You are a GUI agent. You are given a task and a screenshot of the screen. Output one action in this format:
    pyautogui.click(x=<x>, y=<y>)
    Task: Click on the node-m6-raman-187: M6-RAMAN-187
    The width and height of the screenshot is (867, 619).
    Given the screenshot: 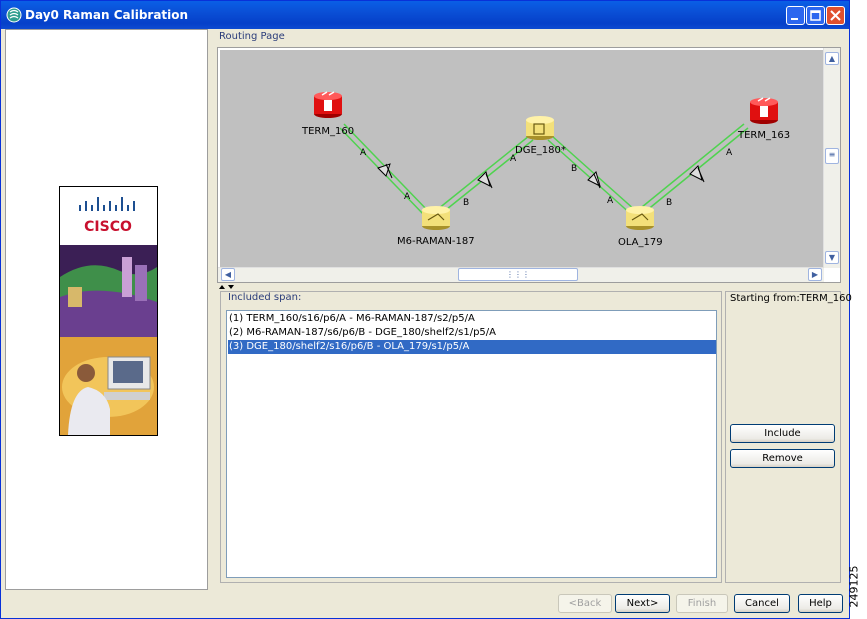 What is the action you would take?
    pyautogui.click(x=436, y=241)
    